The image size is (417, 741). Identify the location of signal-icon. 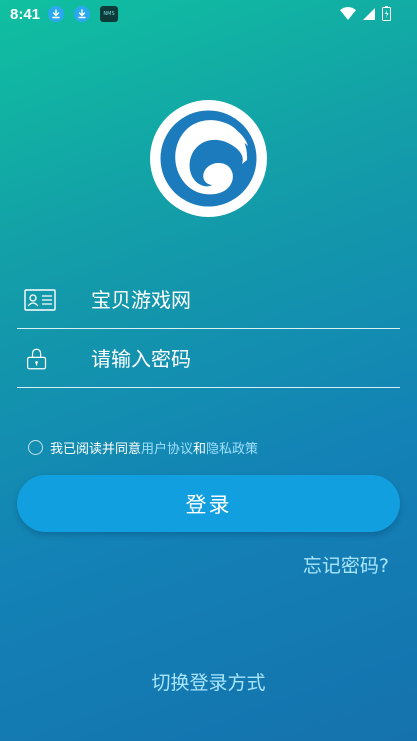
(369, 13).